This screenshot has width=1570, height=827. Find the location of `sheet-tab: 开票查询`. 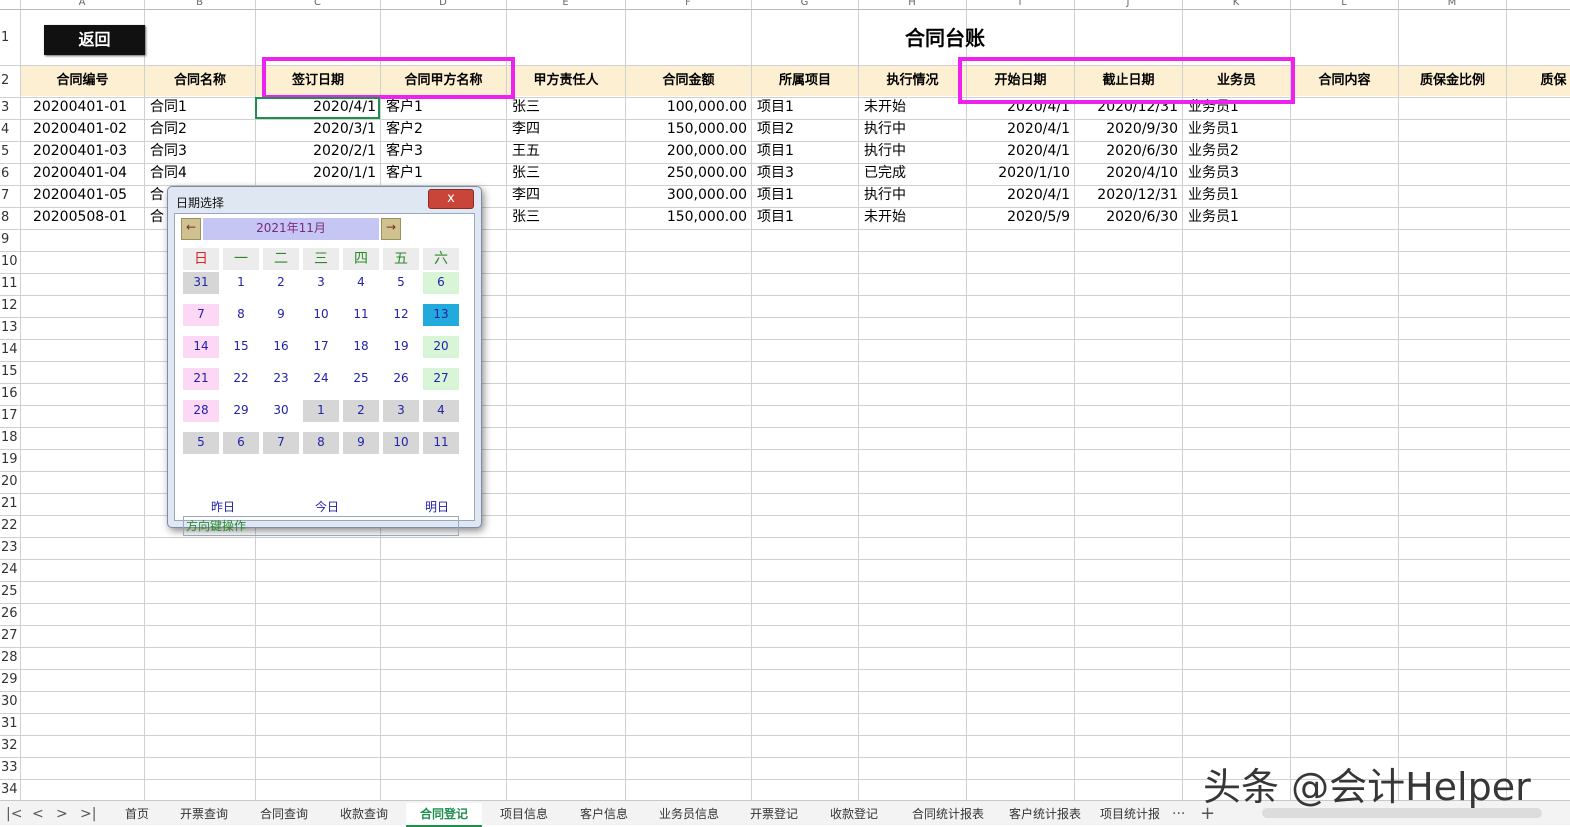

sheet-tab: 开票查询 is located at coordinates (204, 814).